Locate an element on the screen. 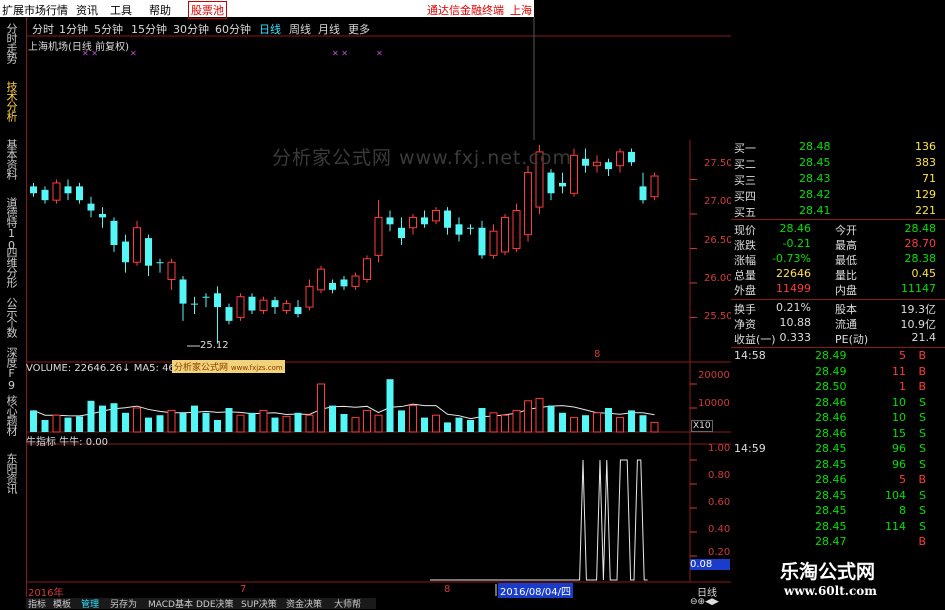 The image size is (945, 610). quote-row: 买五 28.41 221 is located at coordinates (833, 211).